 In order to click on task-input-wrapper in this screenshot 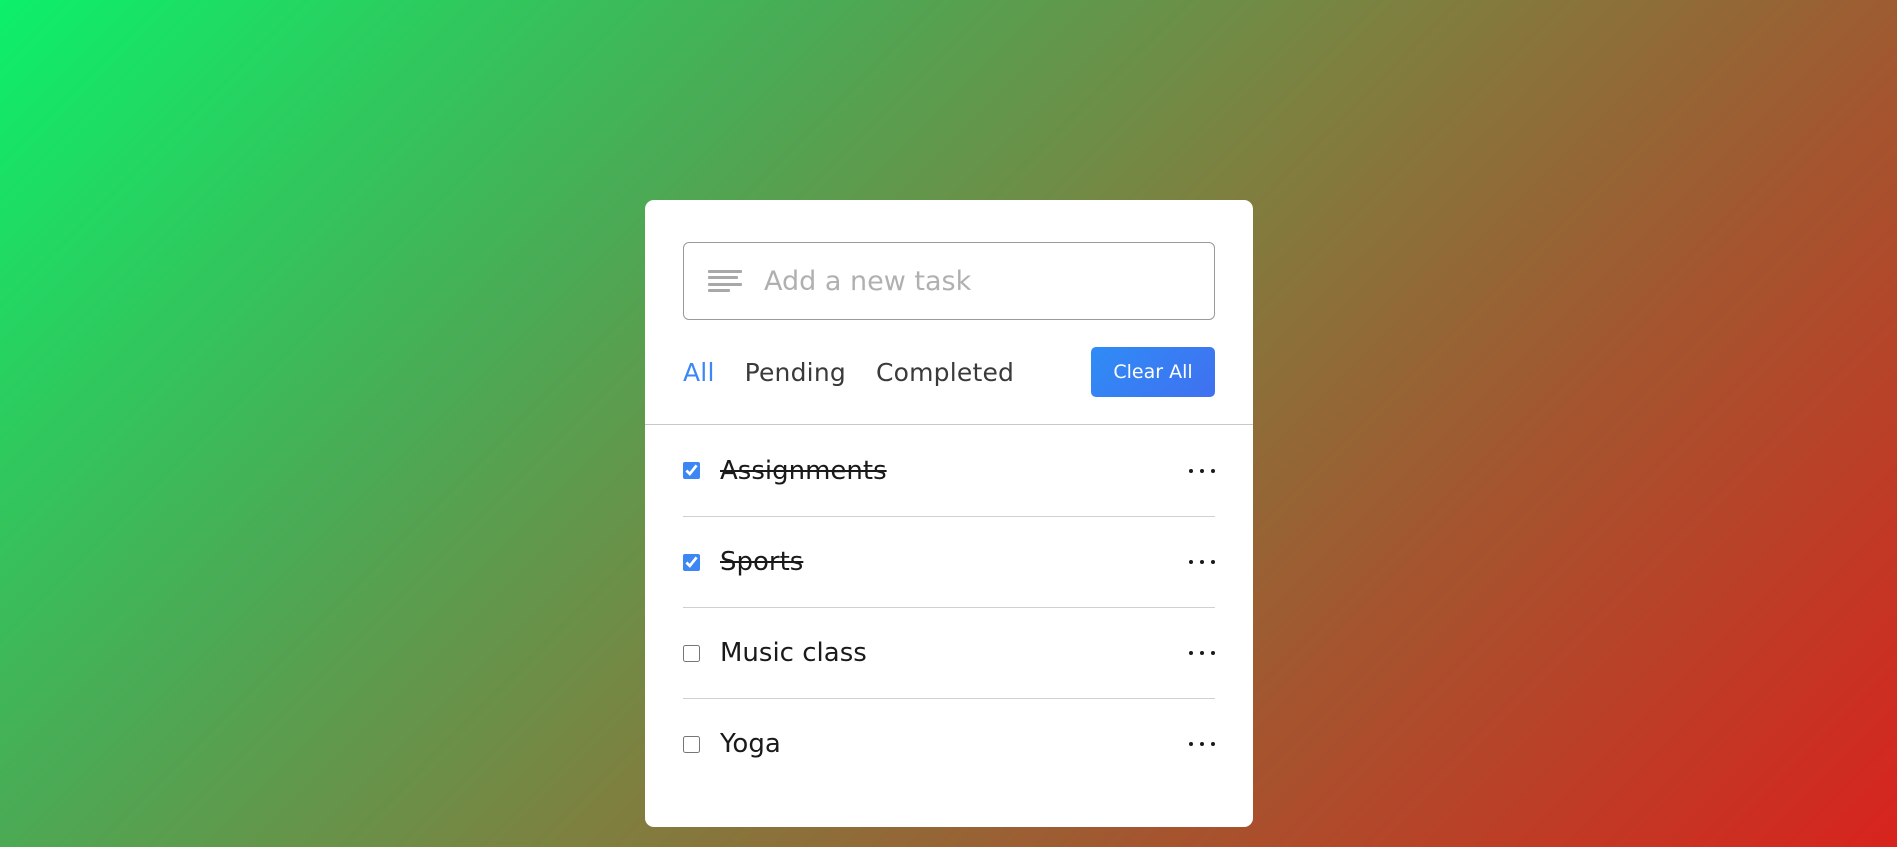, I will do `click(949, 281)`.